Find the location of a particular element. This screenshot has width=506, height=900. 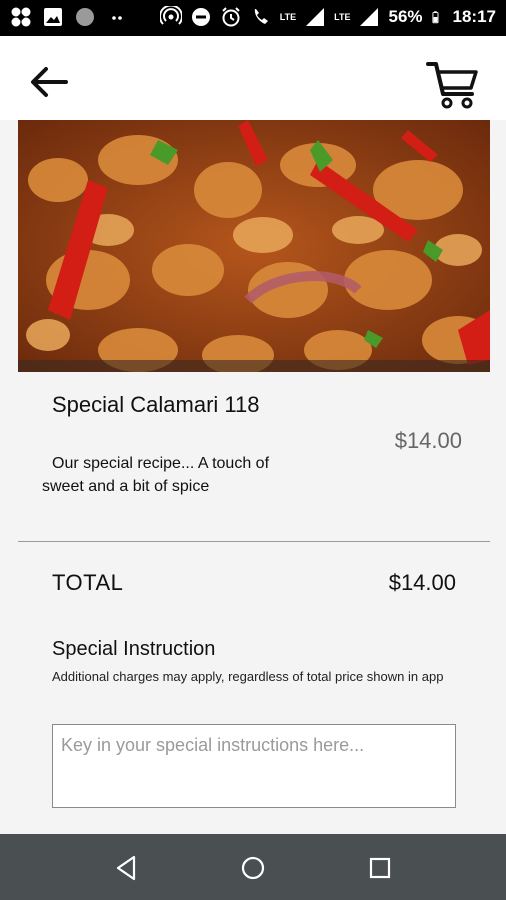

system-nav-bar is located at coordinates (253, 867).